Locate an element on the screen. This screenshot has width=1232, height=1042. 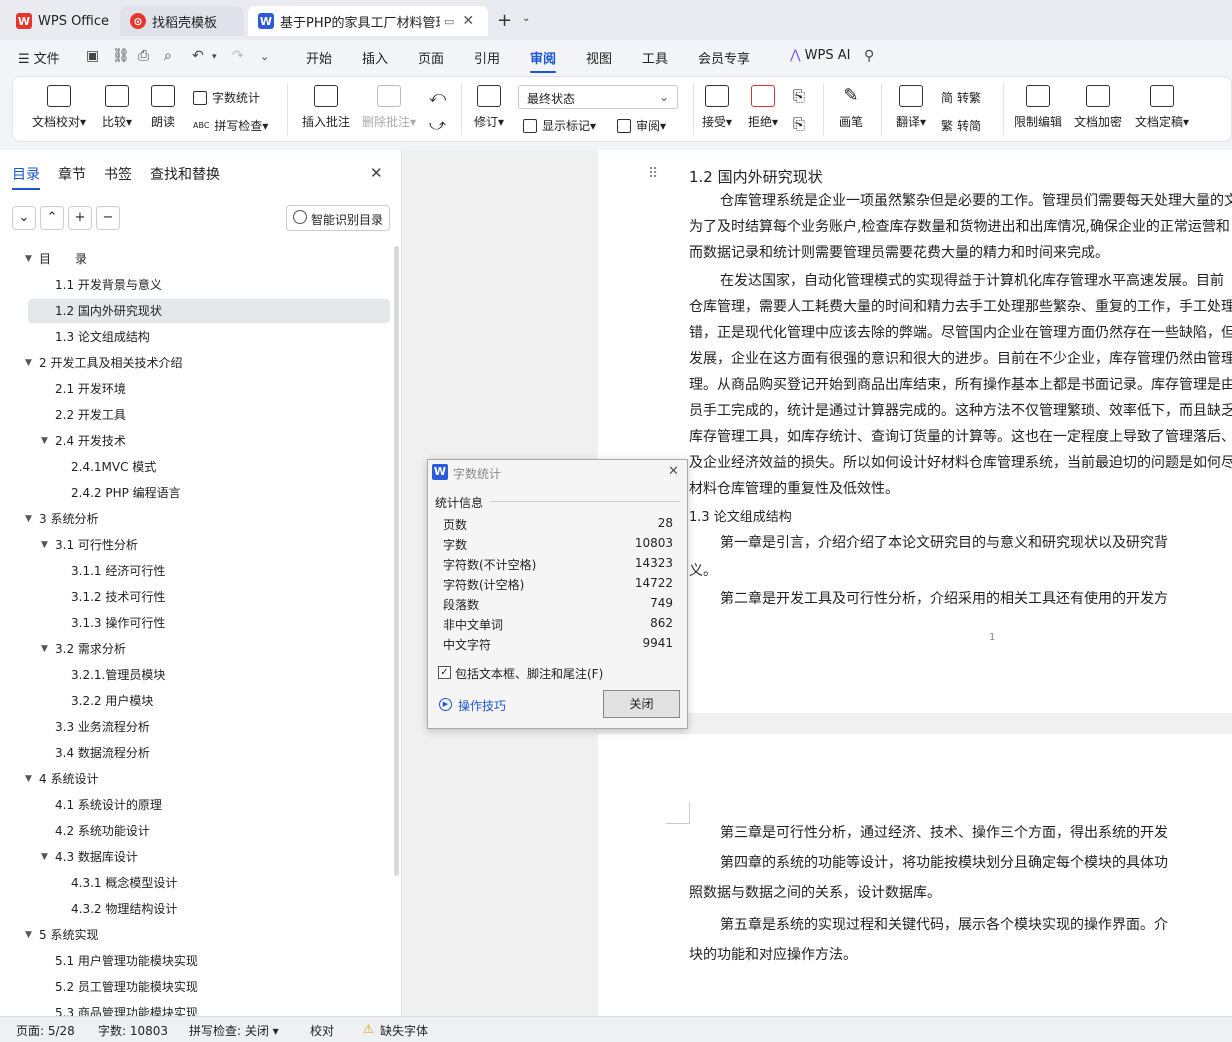
doc-line: 照数据与数据之间的关系，设计数据库。 is located at coordinates (815, 893).